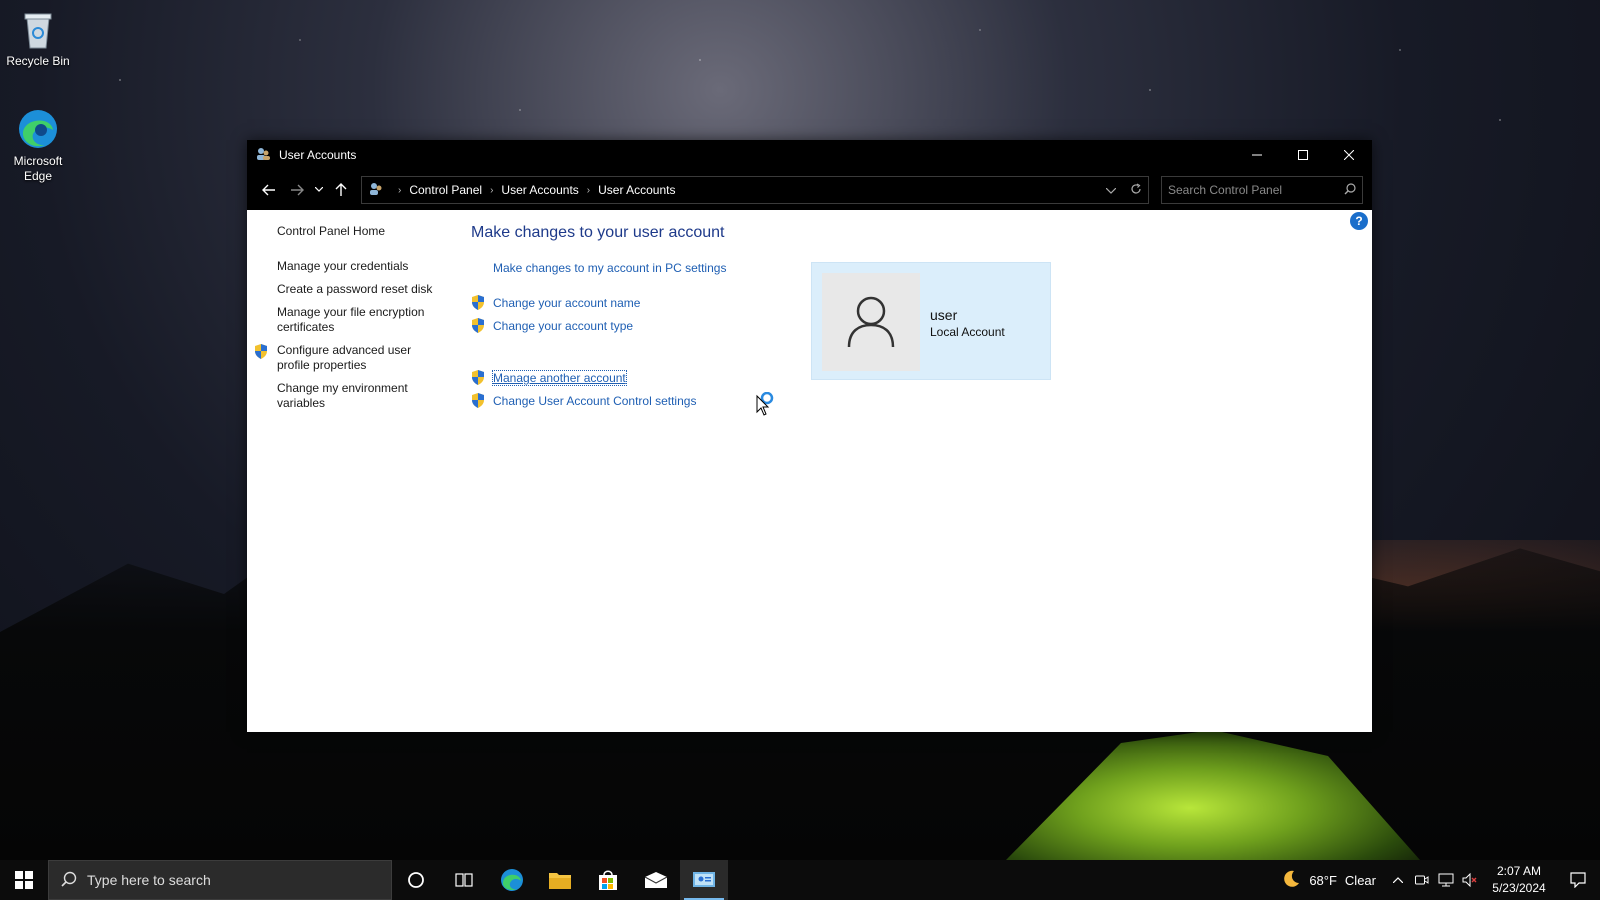 The image size is (1600, 900). Describe the element at coordinates (347, 231) in the screenshot. I see `control-panel-home-link: Control Panel Home` at that location.